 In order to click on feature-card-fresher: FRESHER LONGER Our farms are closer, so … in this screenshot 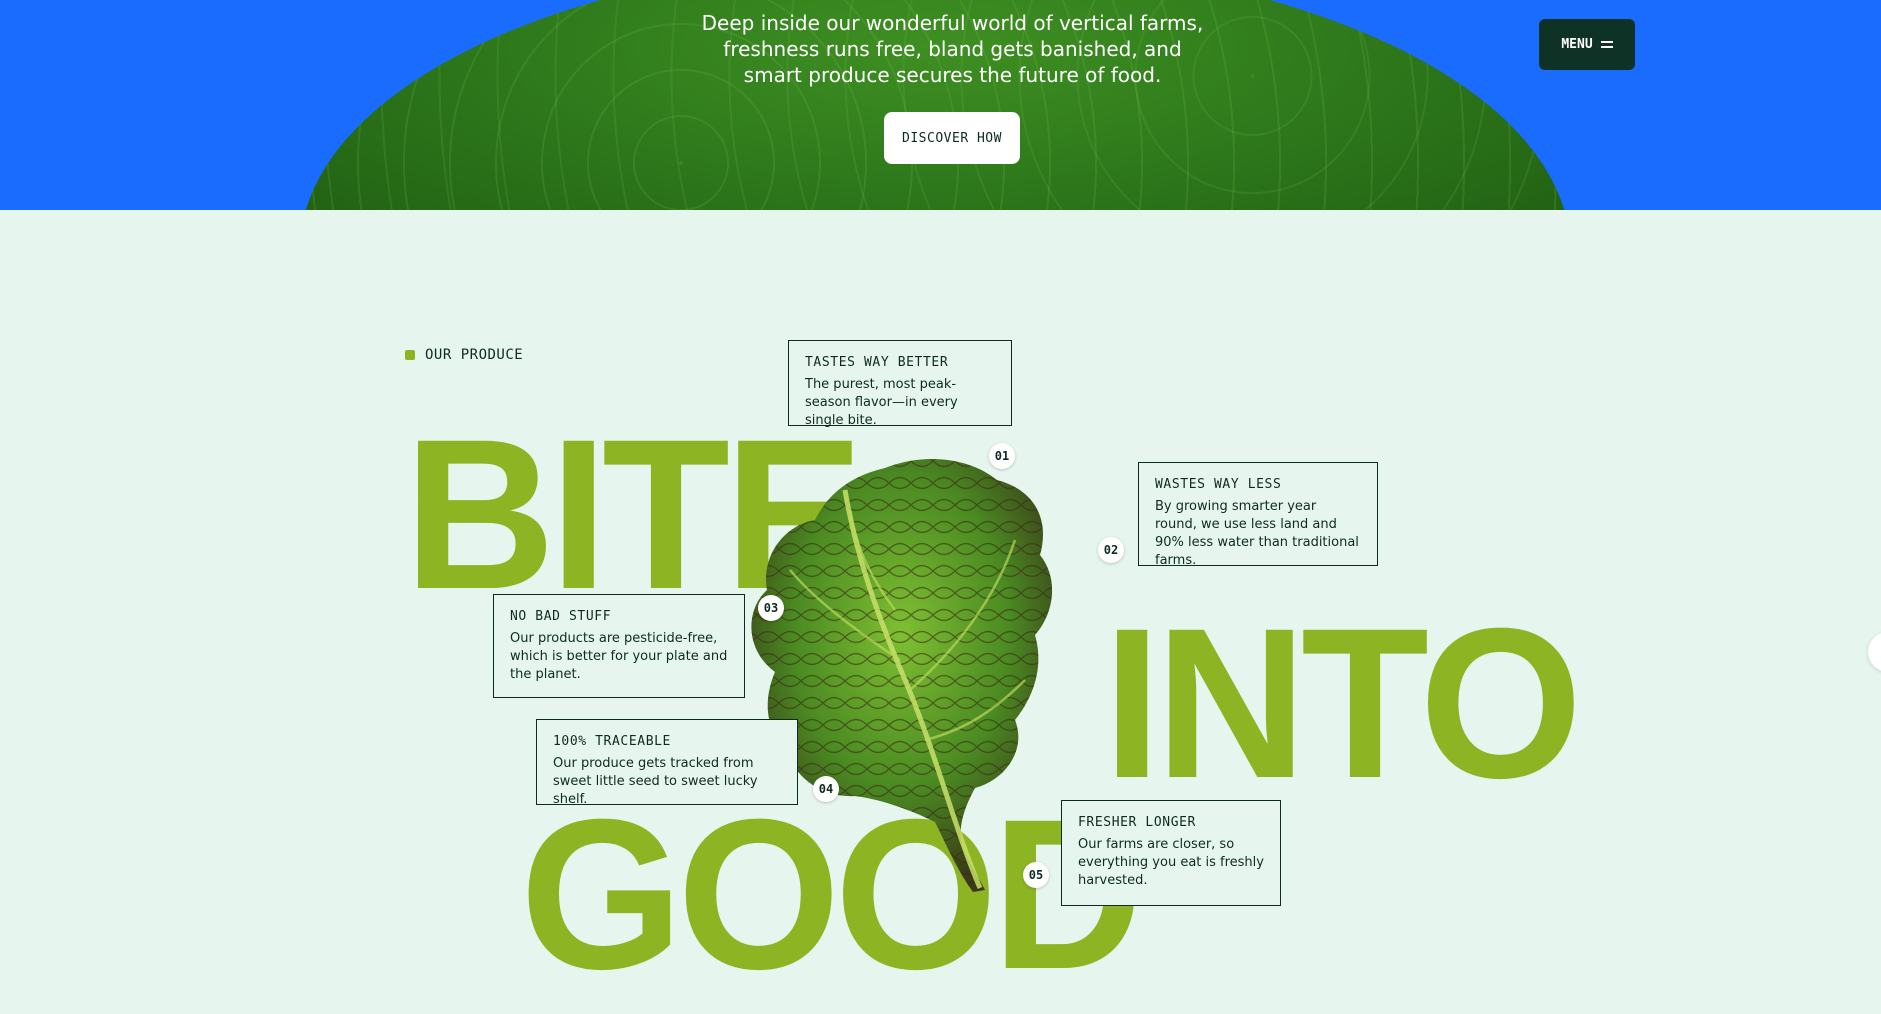, I will do `click(1171, 853)`.